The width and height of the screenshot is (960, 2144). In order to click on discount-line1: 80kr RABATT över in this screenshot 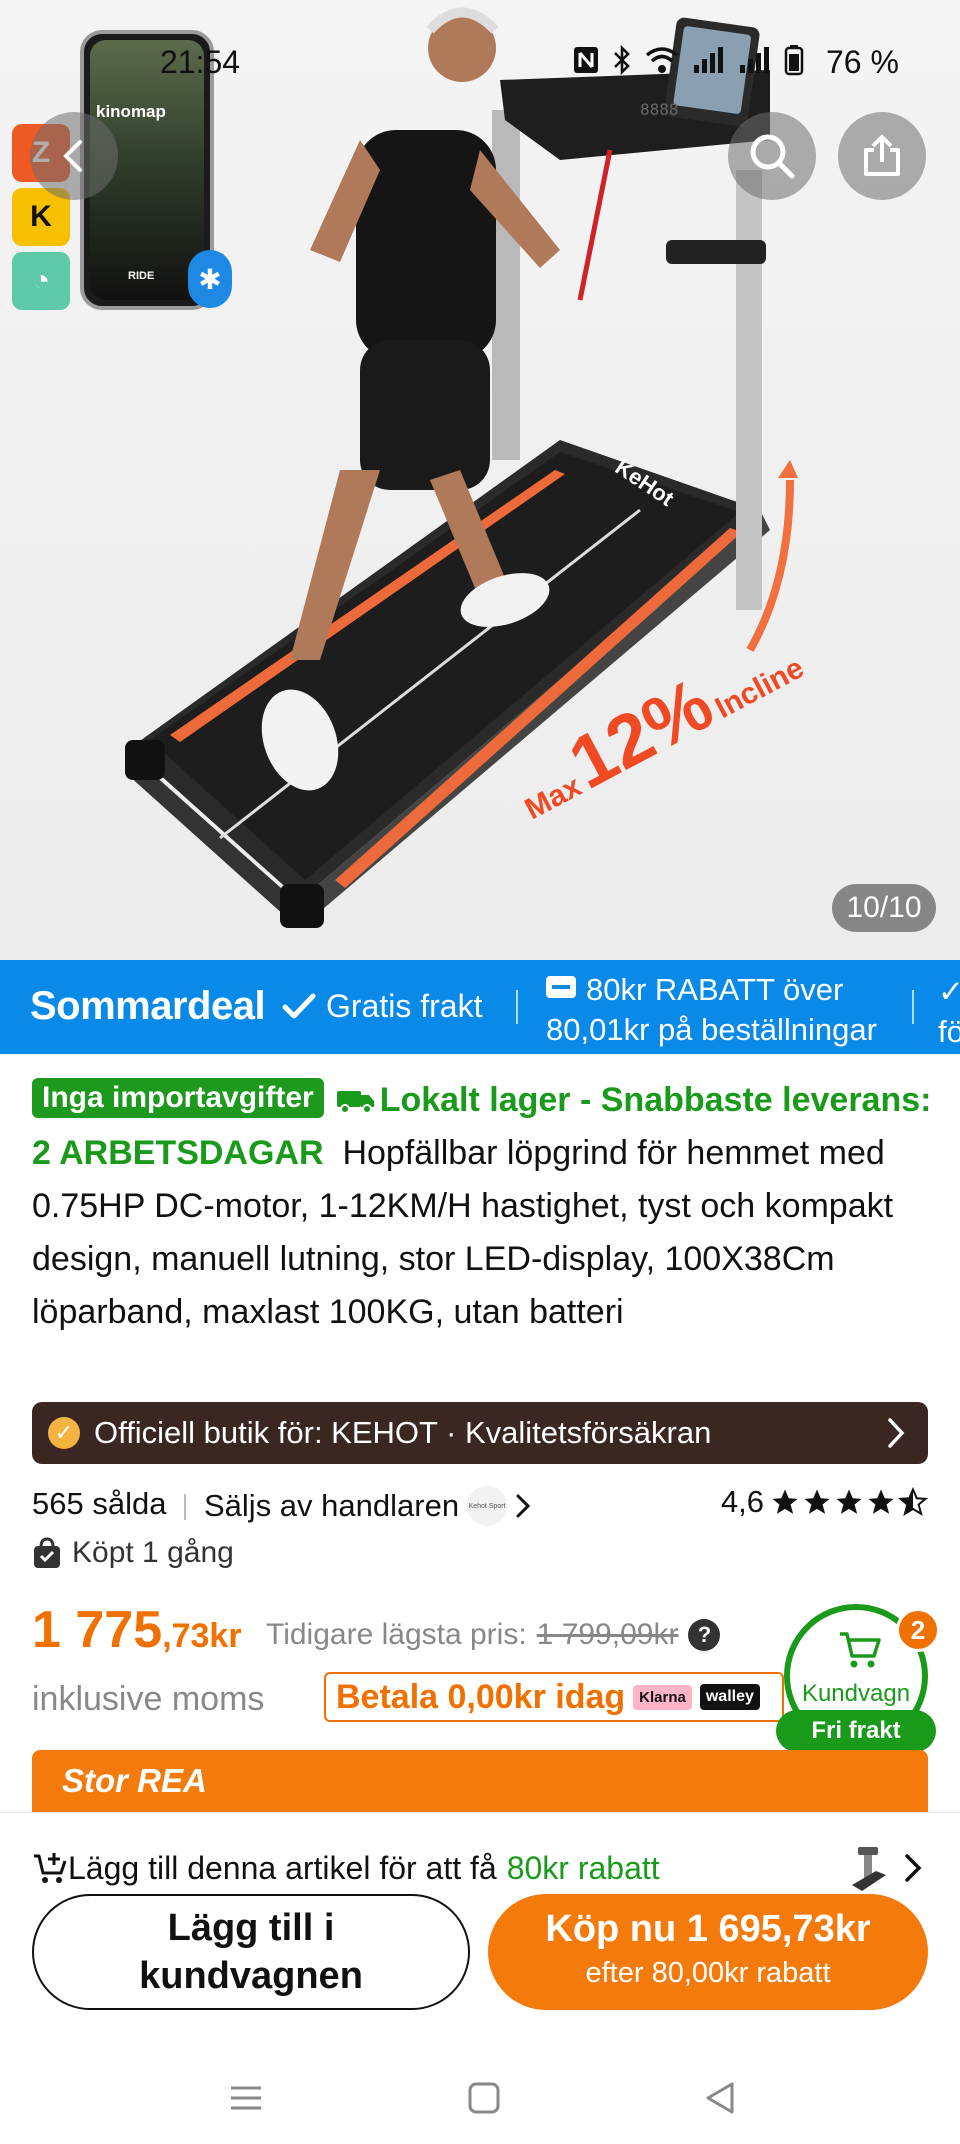, I will do `click(715, 989)`.